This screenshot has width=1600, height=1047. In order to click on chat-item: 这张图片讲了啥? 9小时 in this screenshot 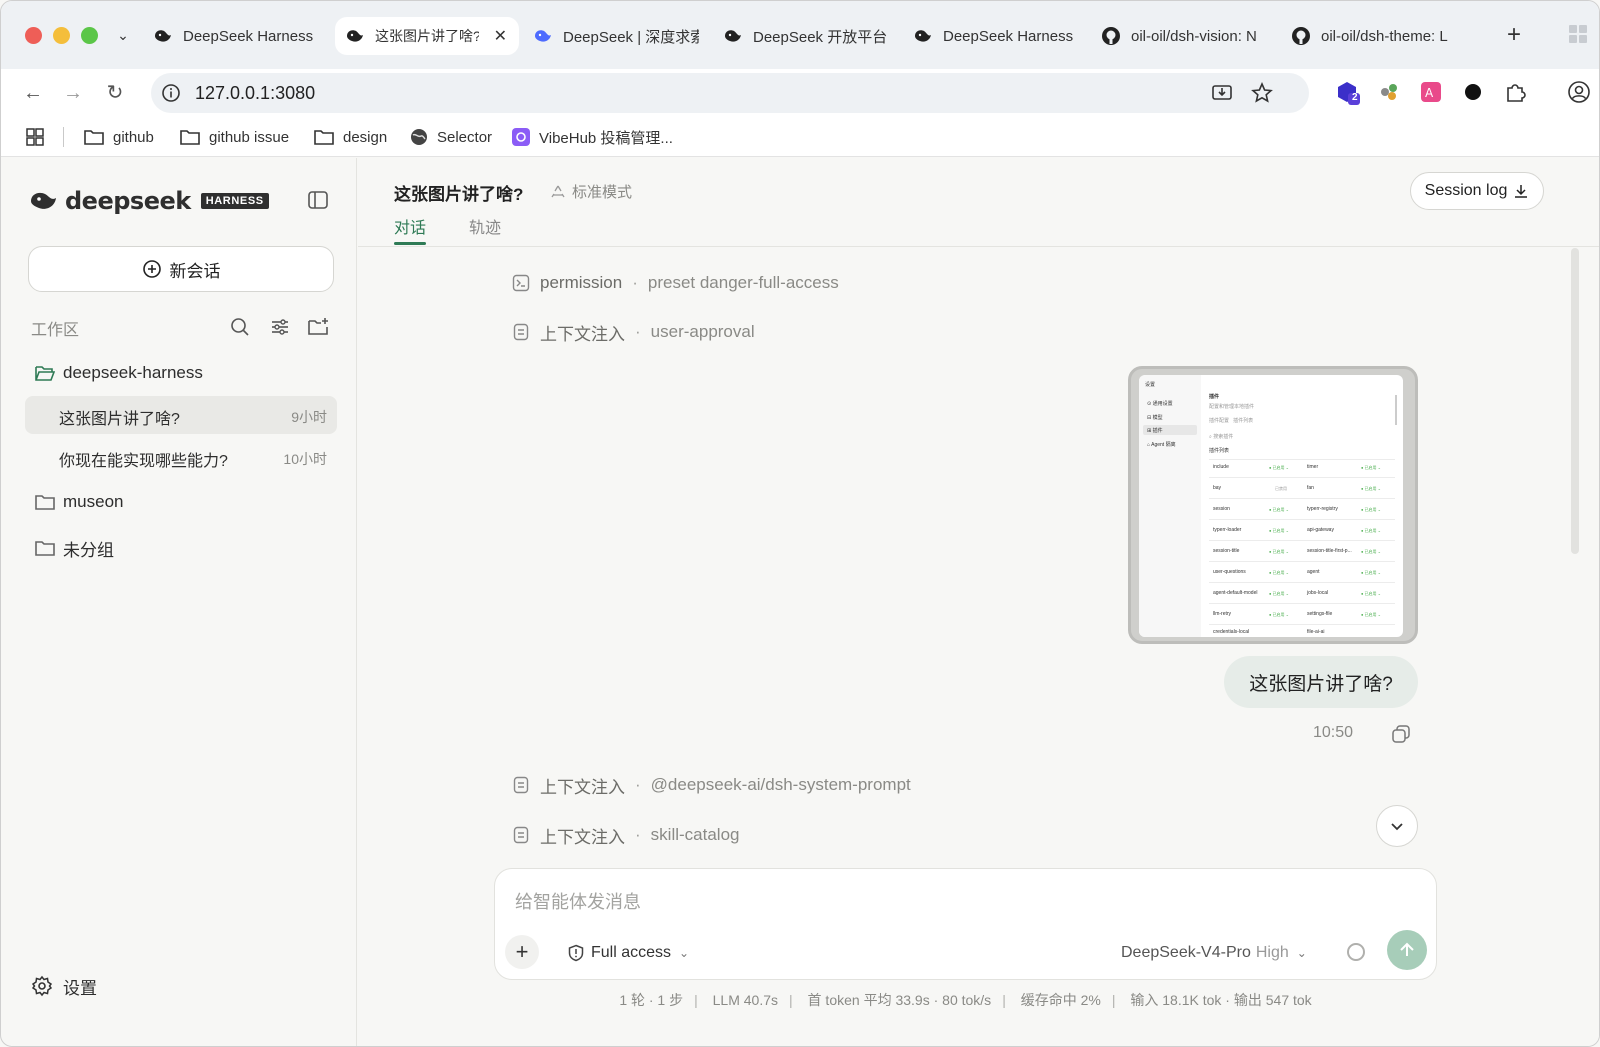, I will do `click(181, 415)`.